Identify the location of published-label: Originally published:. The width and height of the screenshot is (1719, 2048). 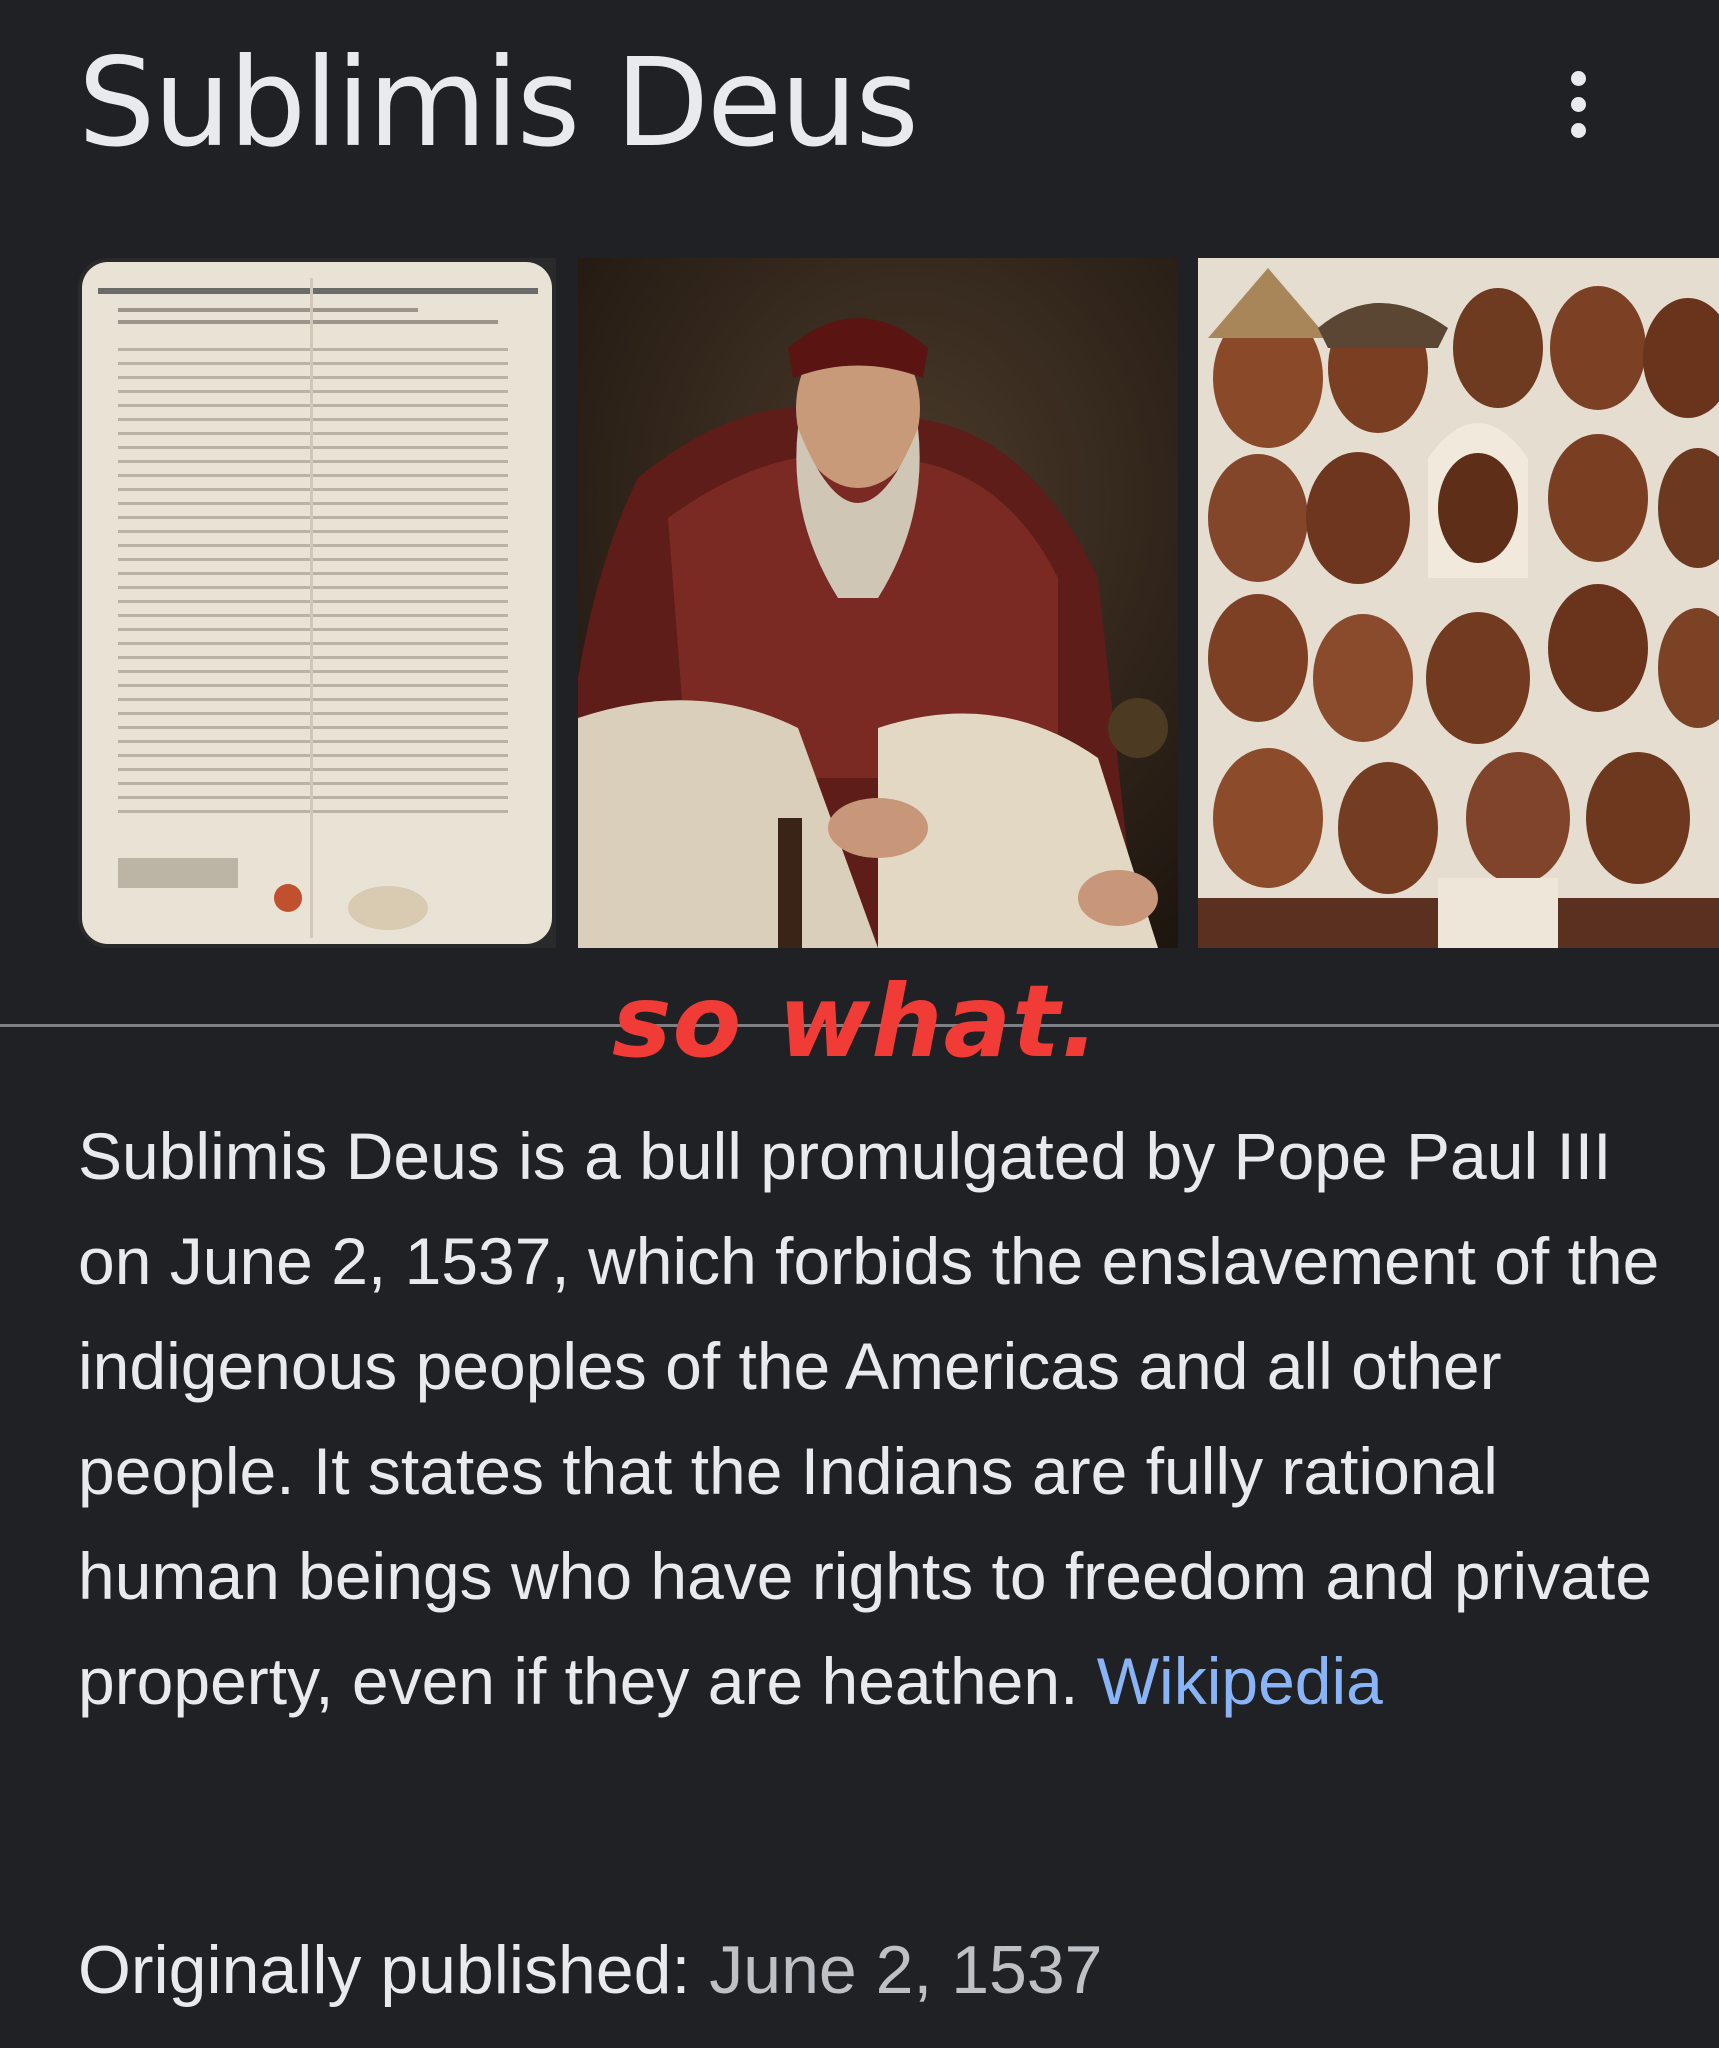
(384, 1970).